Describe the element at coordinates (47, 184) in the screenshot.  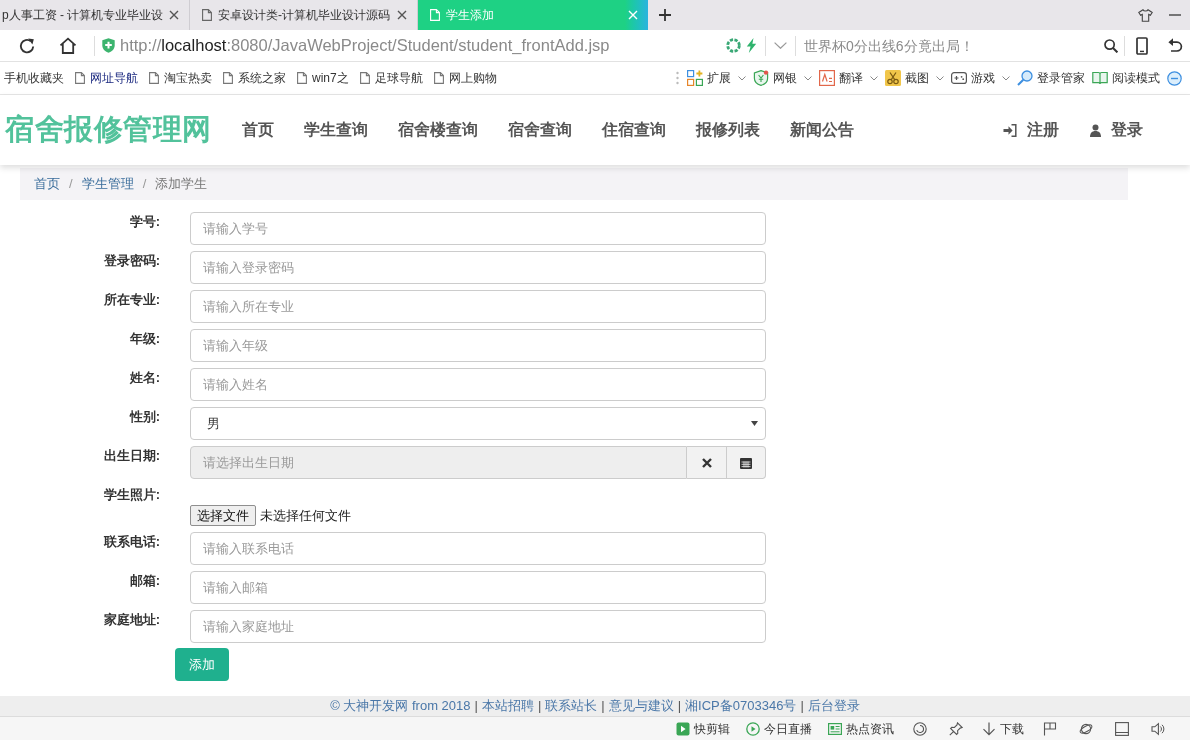
I see `breadcrumb-link: 首页` at that location.